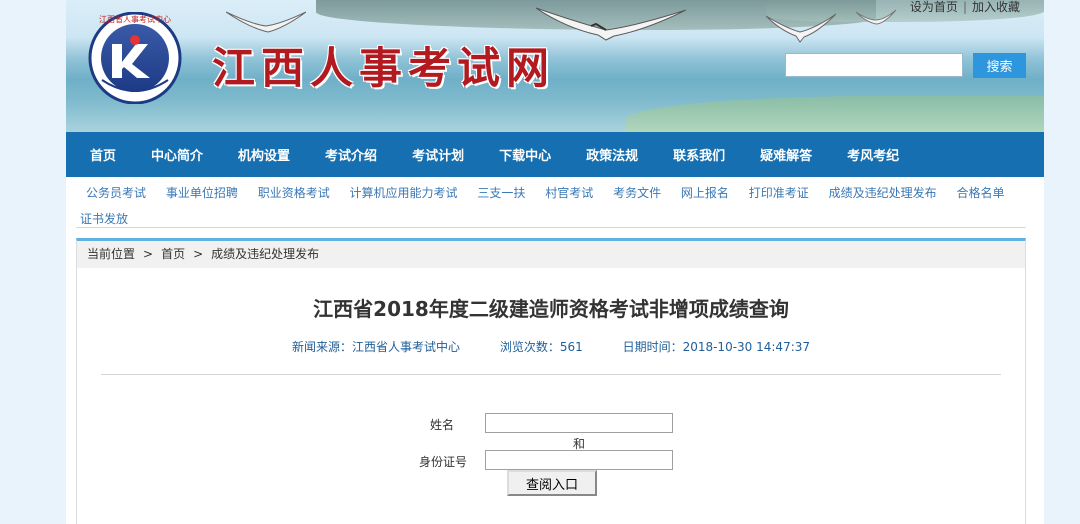  I want to click on nav-item-downloads: 下载中心, so click(525, 154).